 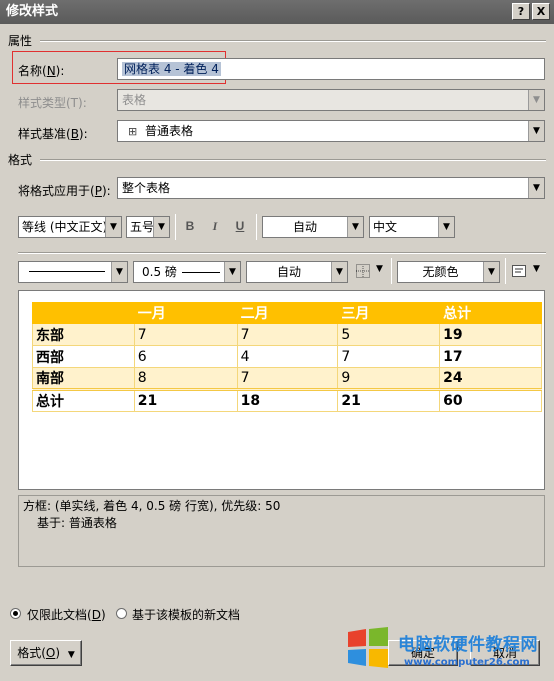 What do you see at coordinates (536, 269) in the screenshot?
I see `alignment-menu-chevron-down-icon: ▼` at bounding box center [536, 269].